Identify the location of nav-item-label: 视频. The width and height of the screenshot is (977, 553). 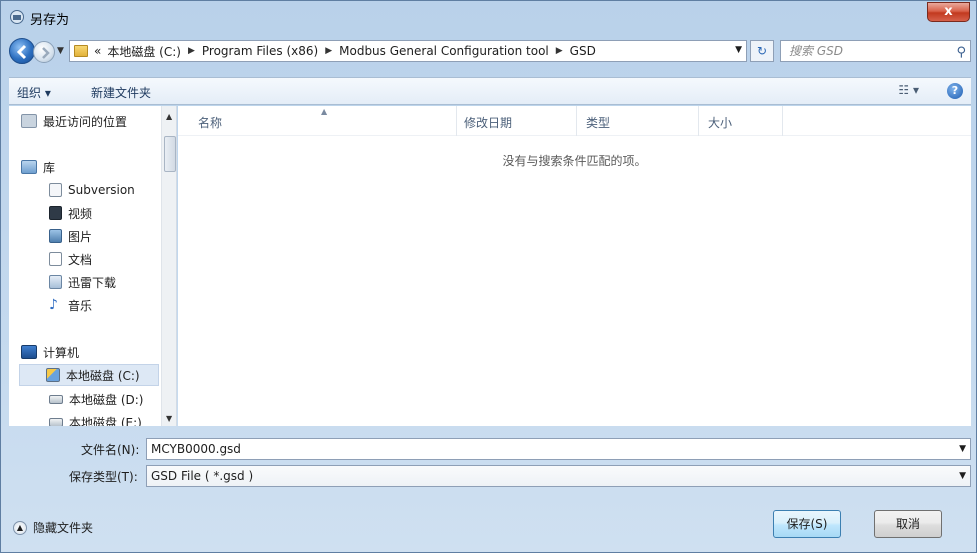
(80, 213).